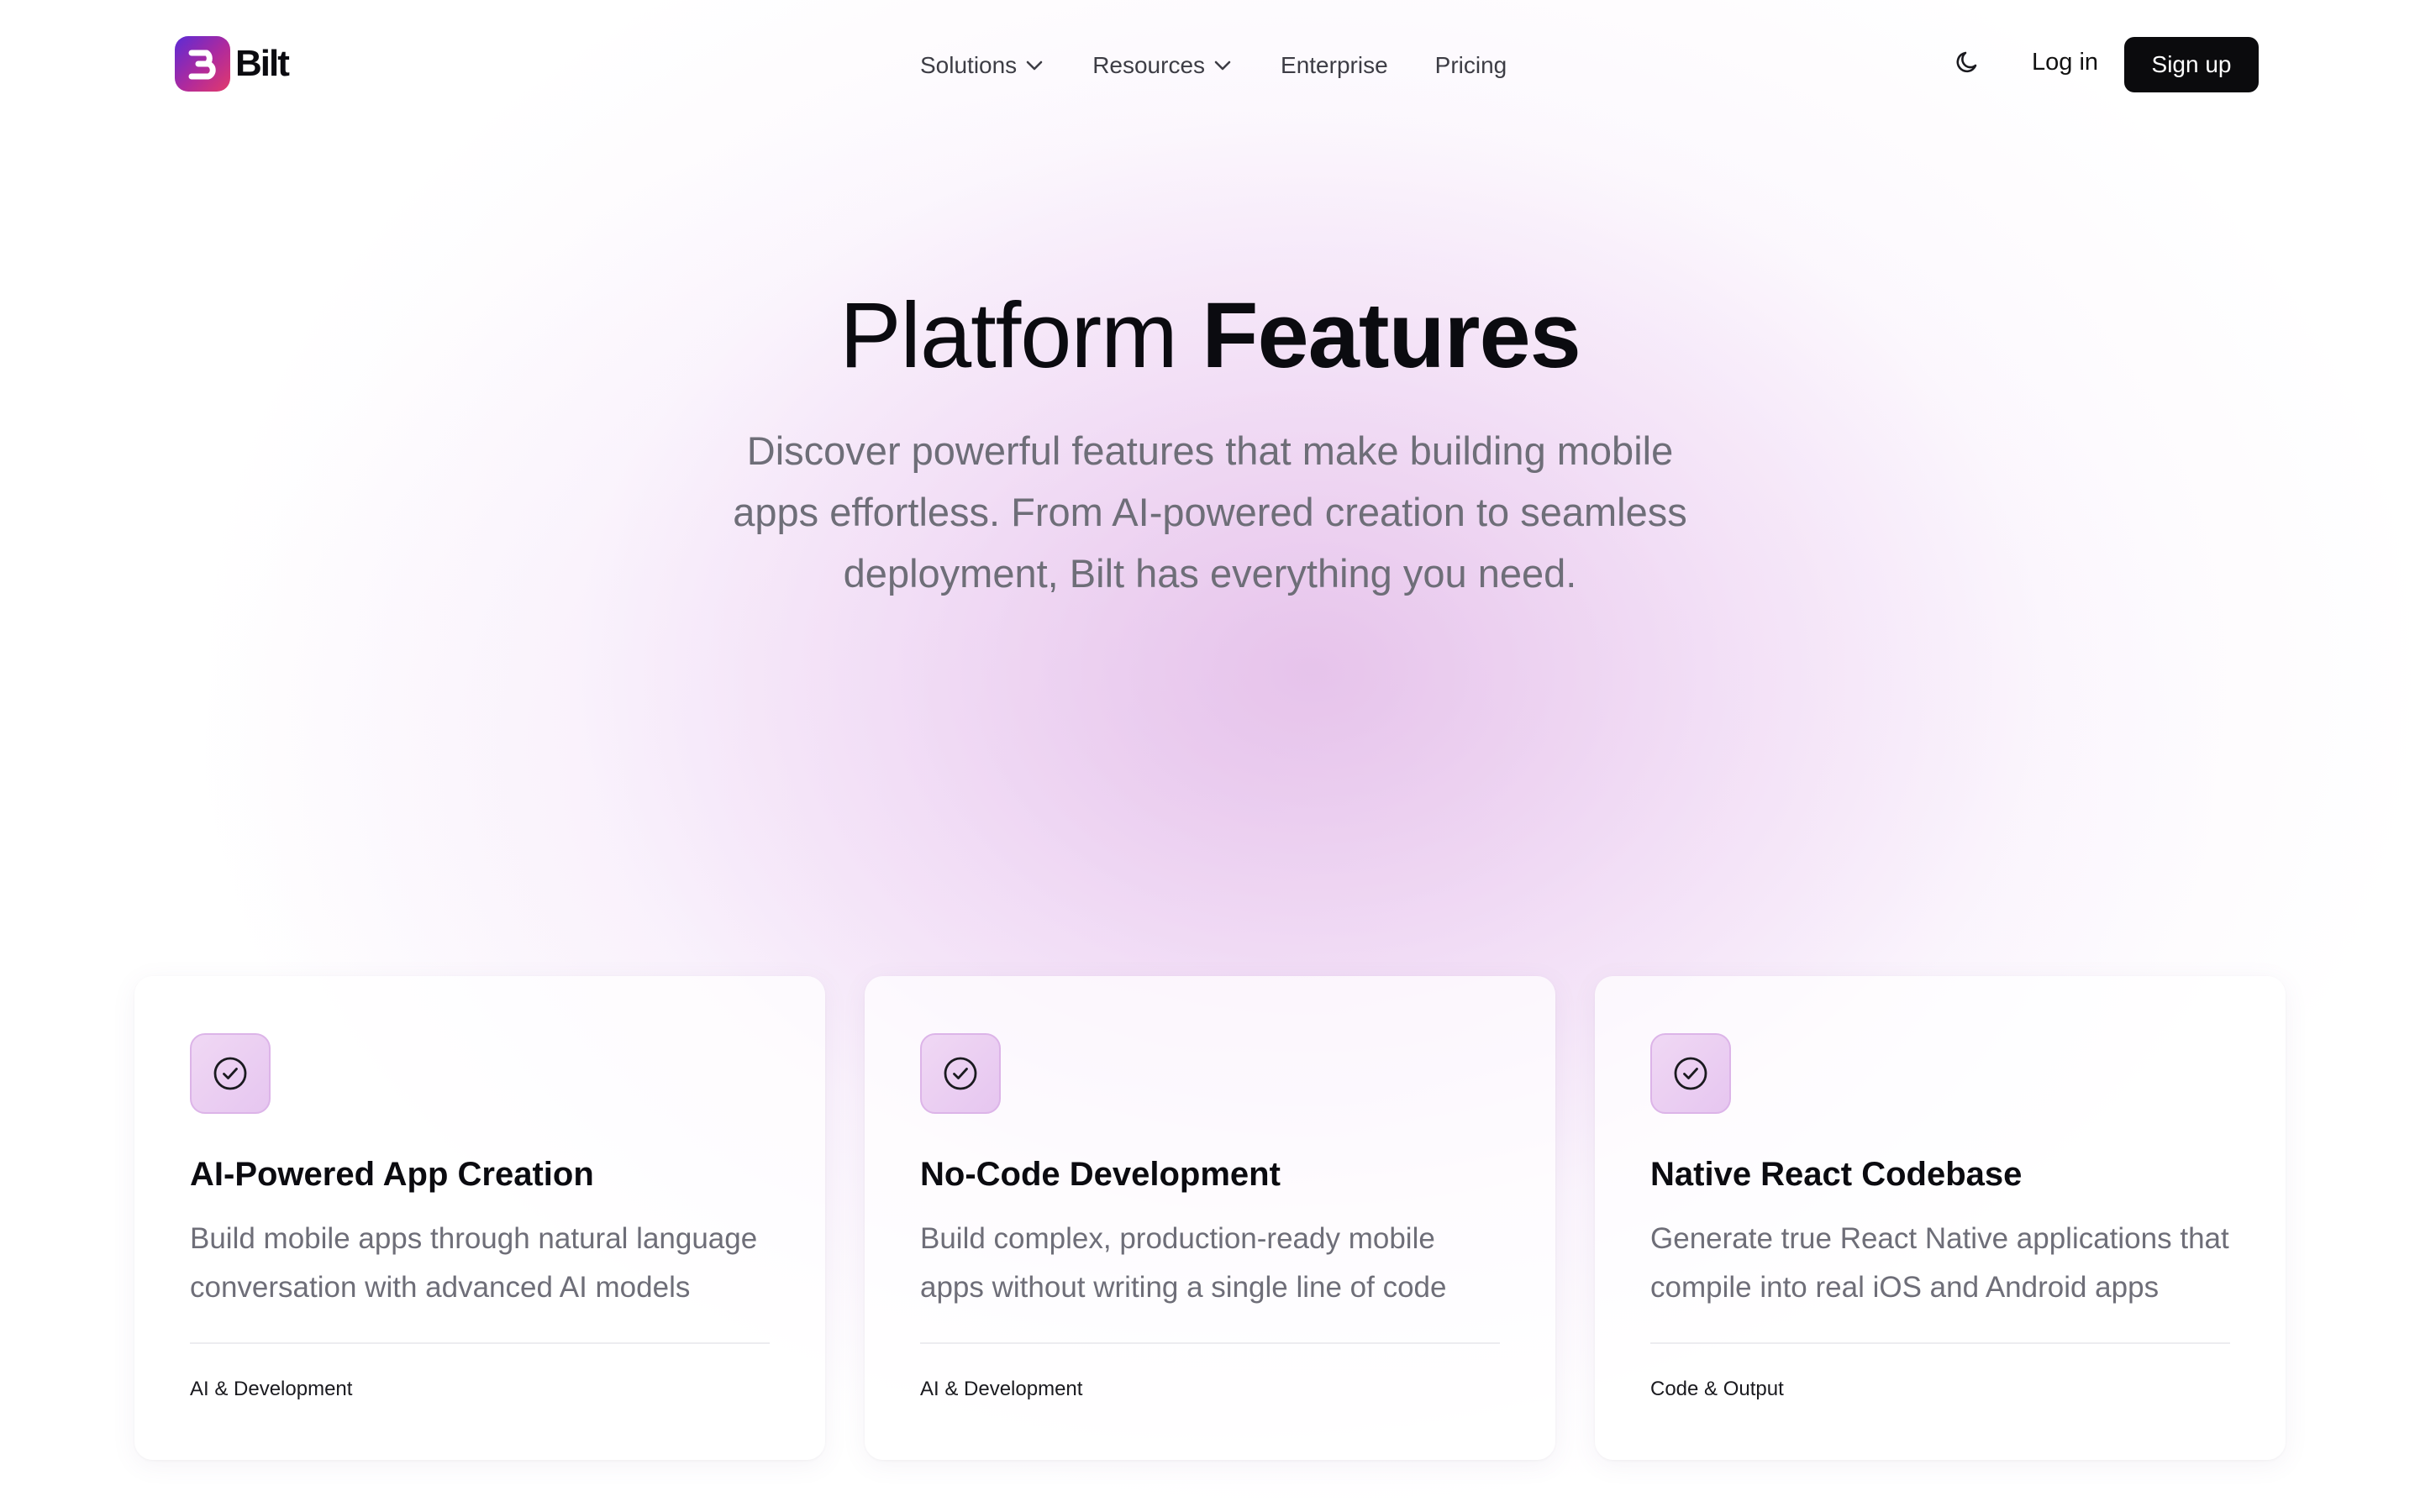  I want to click on theme-toggle-button, so click(1968, 64).